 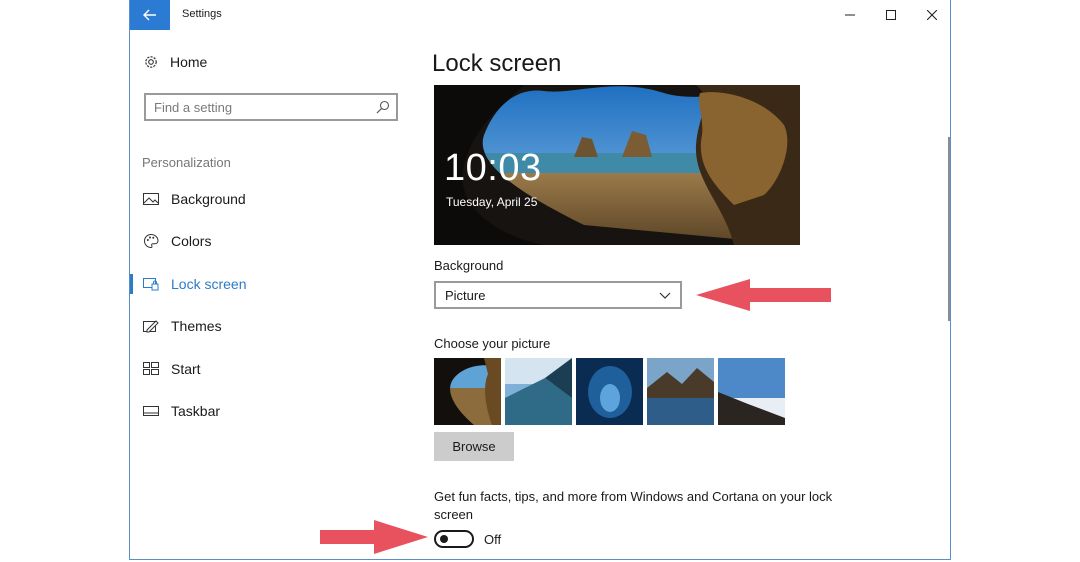 I want to click on taskbar-icon, so click(x=151, y=411).